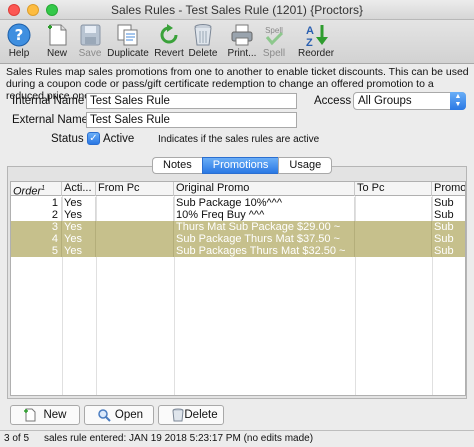 Image resolution: width=474 pixels, height=447 pixels. What do you see at coordinates (50, 120) in the screenshot?
I see `external-name-label: External Name` at bounding box center [50, 120].